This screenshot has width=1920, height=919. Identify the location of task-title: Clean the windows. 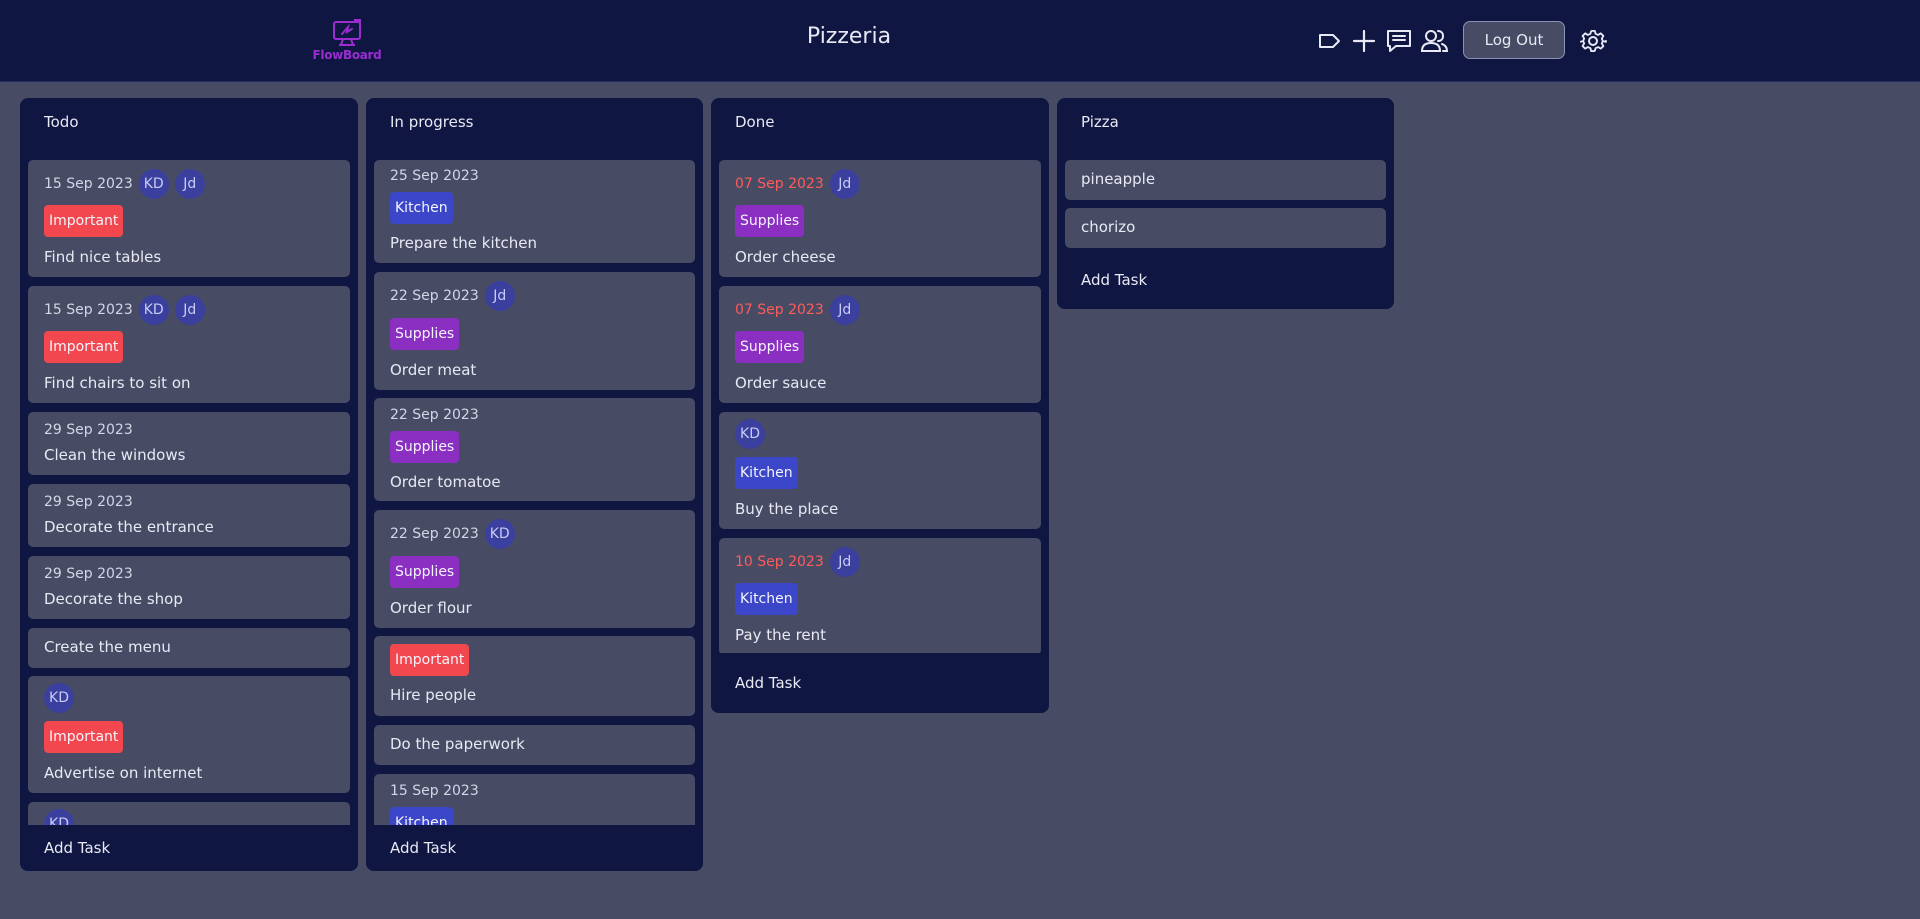
(115, 455).